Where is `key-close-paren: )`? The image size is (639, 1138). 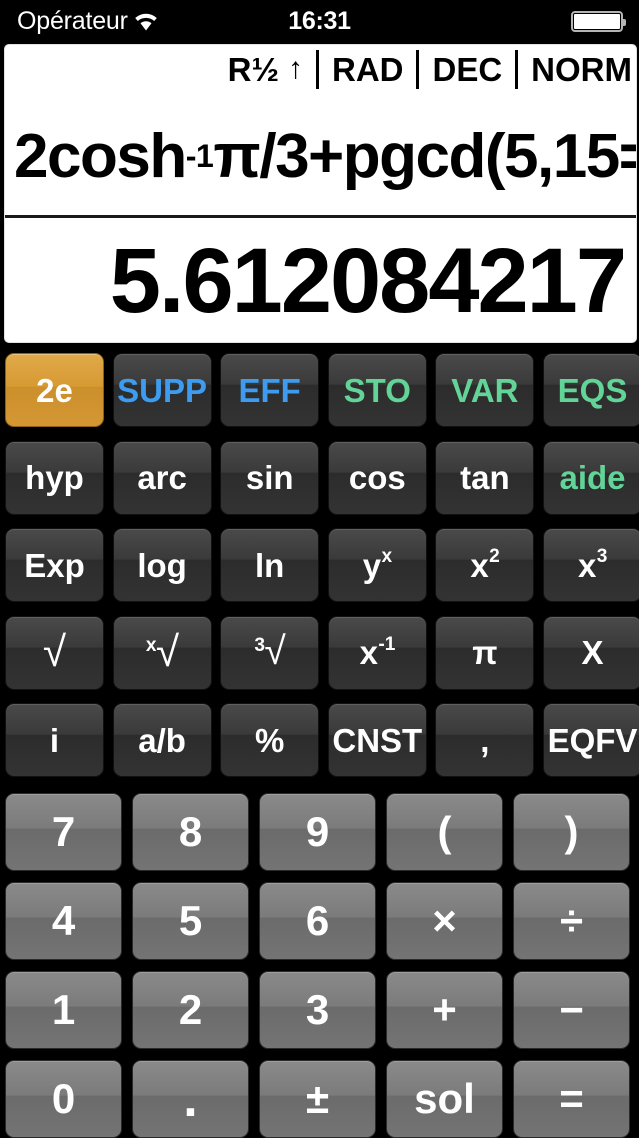 key-close-paren: ) is located at coordinates (571, 831).